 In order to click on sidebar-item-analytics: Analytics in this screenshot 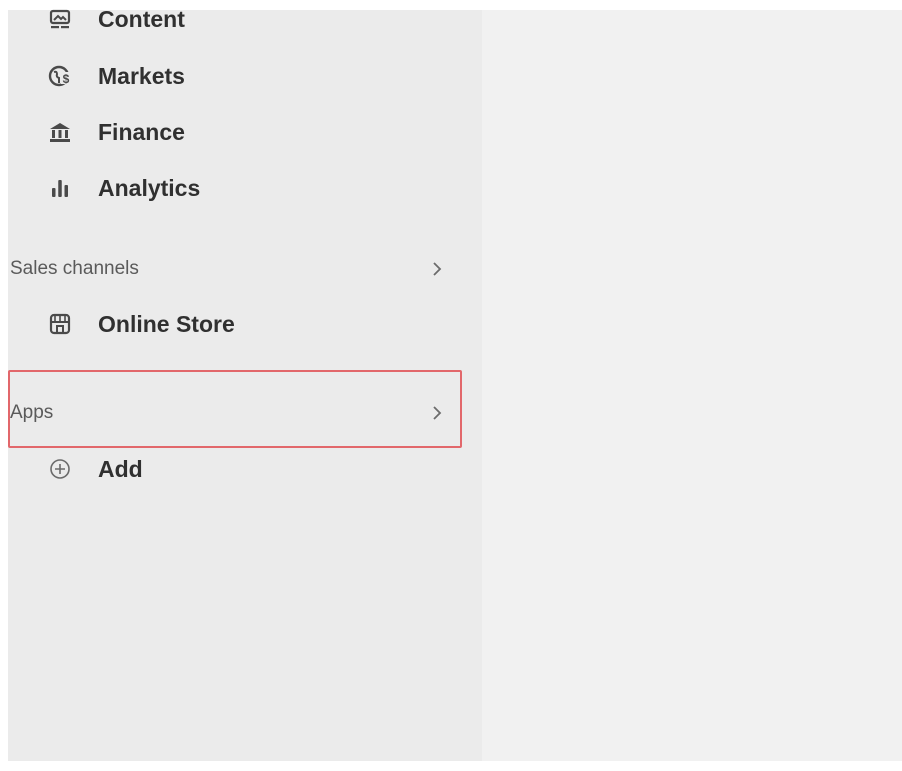, I will do `click(245, 188)`.